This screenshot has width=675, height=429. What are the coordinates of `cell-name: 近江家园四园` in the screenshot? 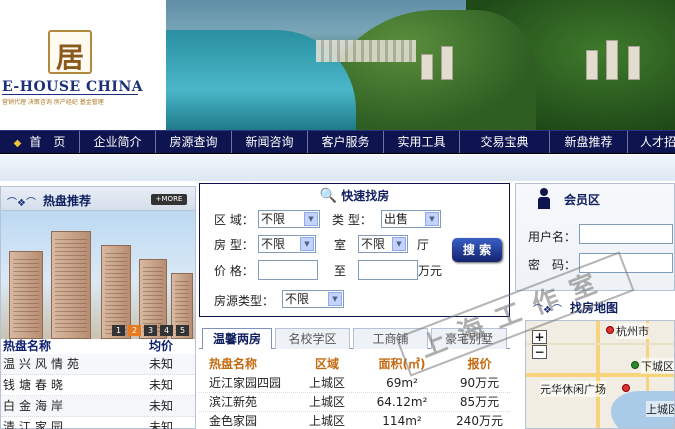 It's located at (249, 383).